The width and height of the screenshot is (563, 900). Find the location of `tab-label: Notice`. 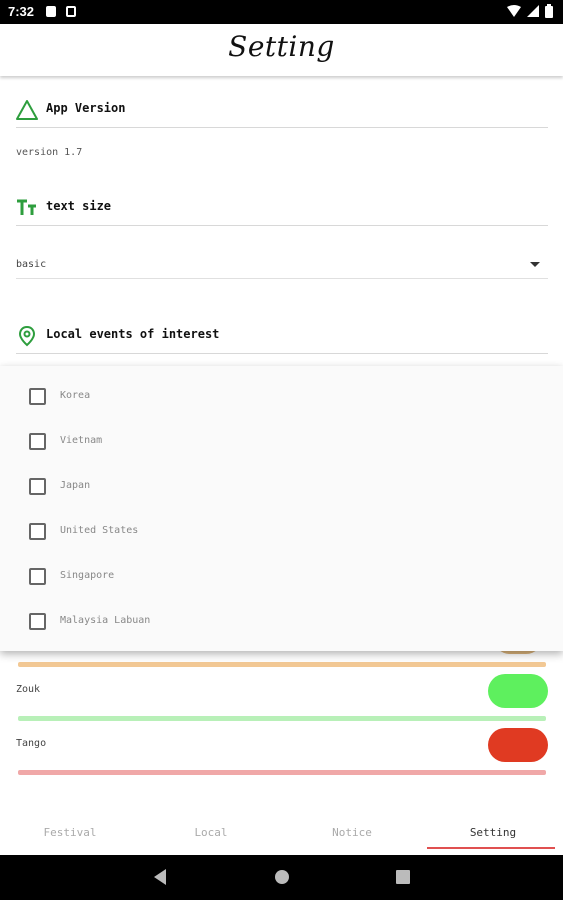

tab-label: Notice is located at coordinates (352, 832).